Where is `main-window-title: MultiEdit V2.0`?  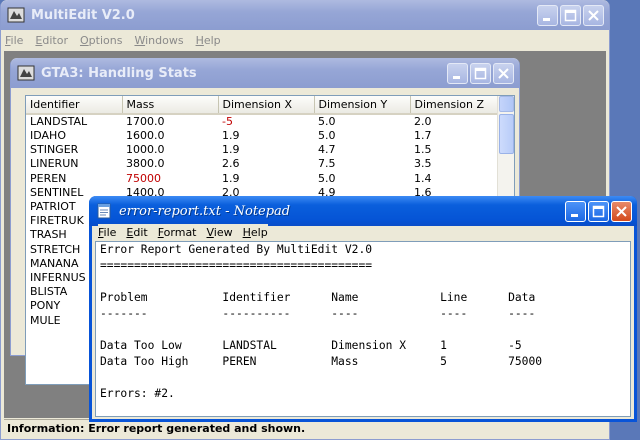
main-window-title: MultiEdit V2.0 is located at coordinates (83, 15).